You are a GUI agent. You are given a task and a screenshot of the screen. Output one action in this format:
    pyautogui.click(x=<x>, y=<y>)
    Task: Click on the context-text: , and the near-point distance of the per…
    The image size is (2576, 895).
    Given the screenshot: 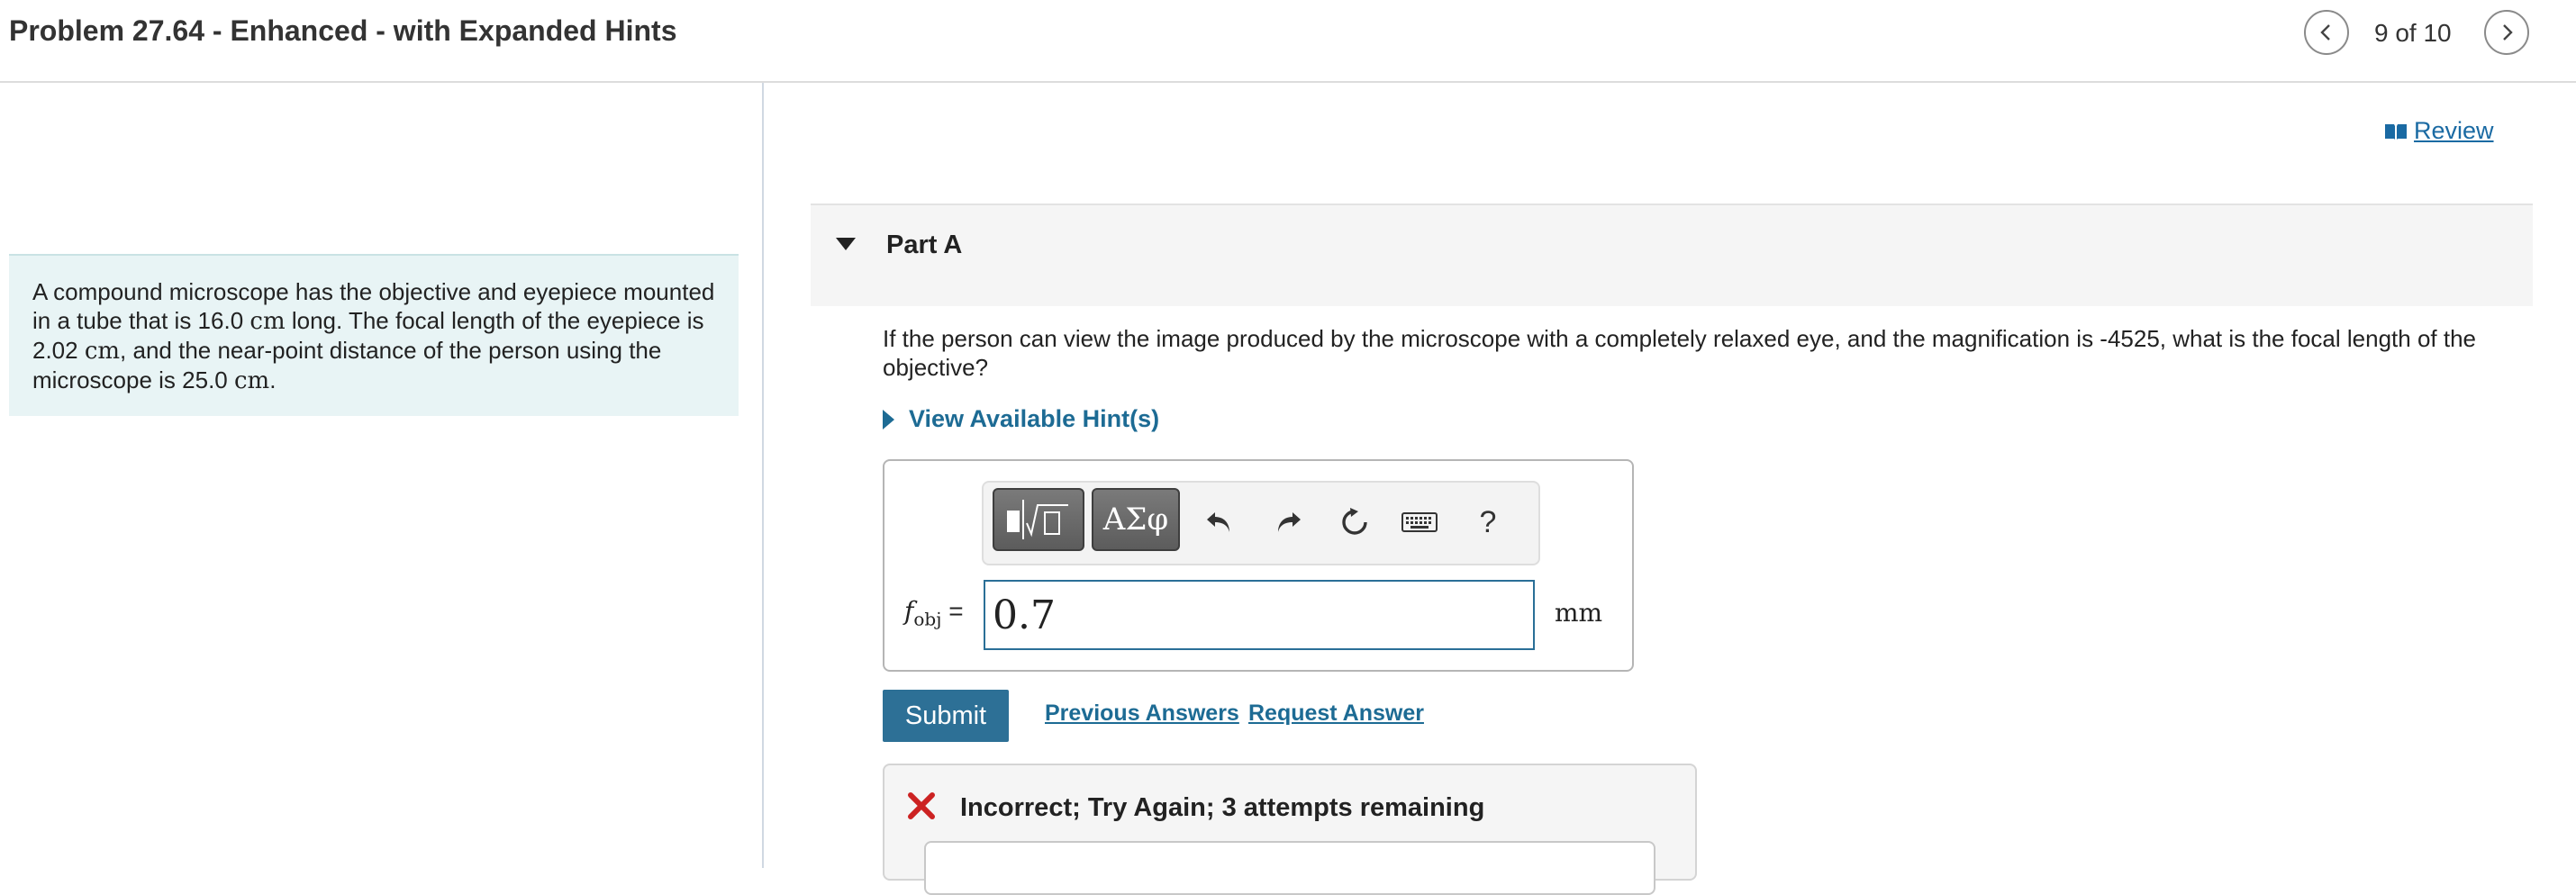 What is the action you would take?
    pyautogui.click(x=347, y=365)
    